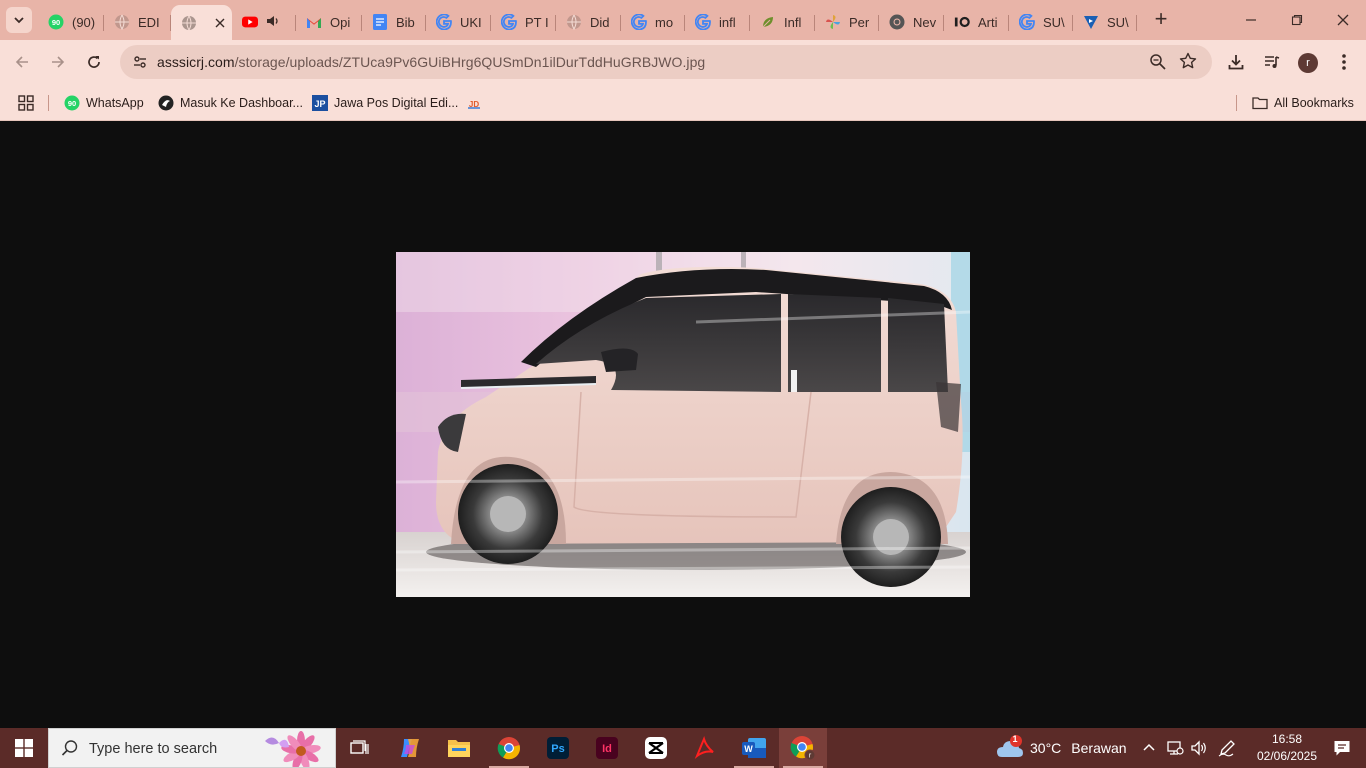 Image resolution: width=1366 pixels, height=768 pixels. I want to click on arrow-right-icon, so click(58, 62).